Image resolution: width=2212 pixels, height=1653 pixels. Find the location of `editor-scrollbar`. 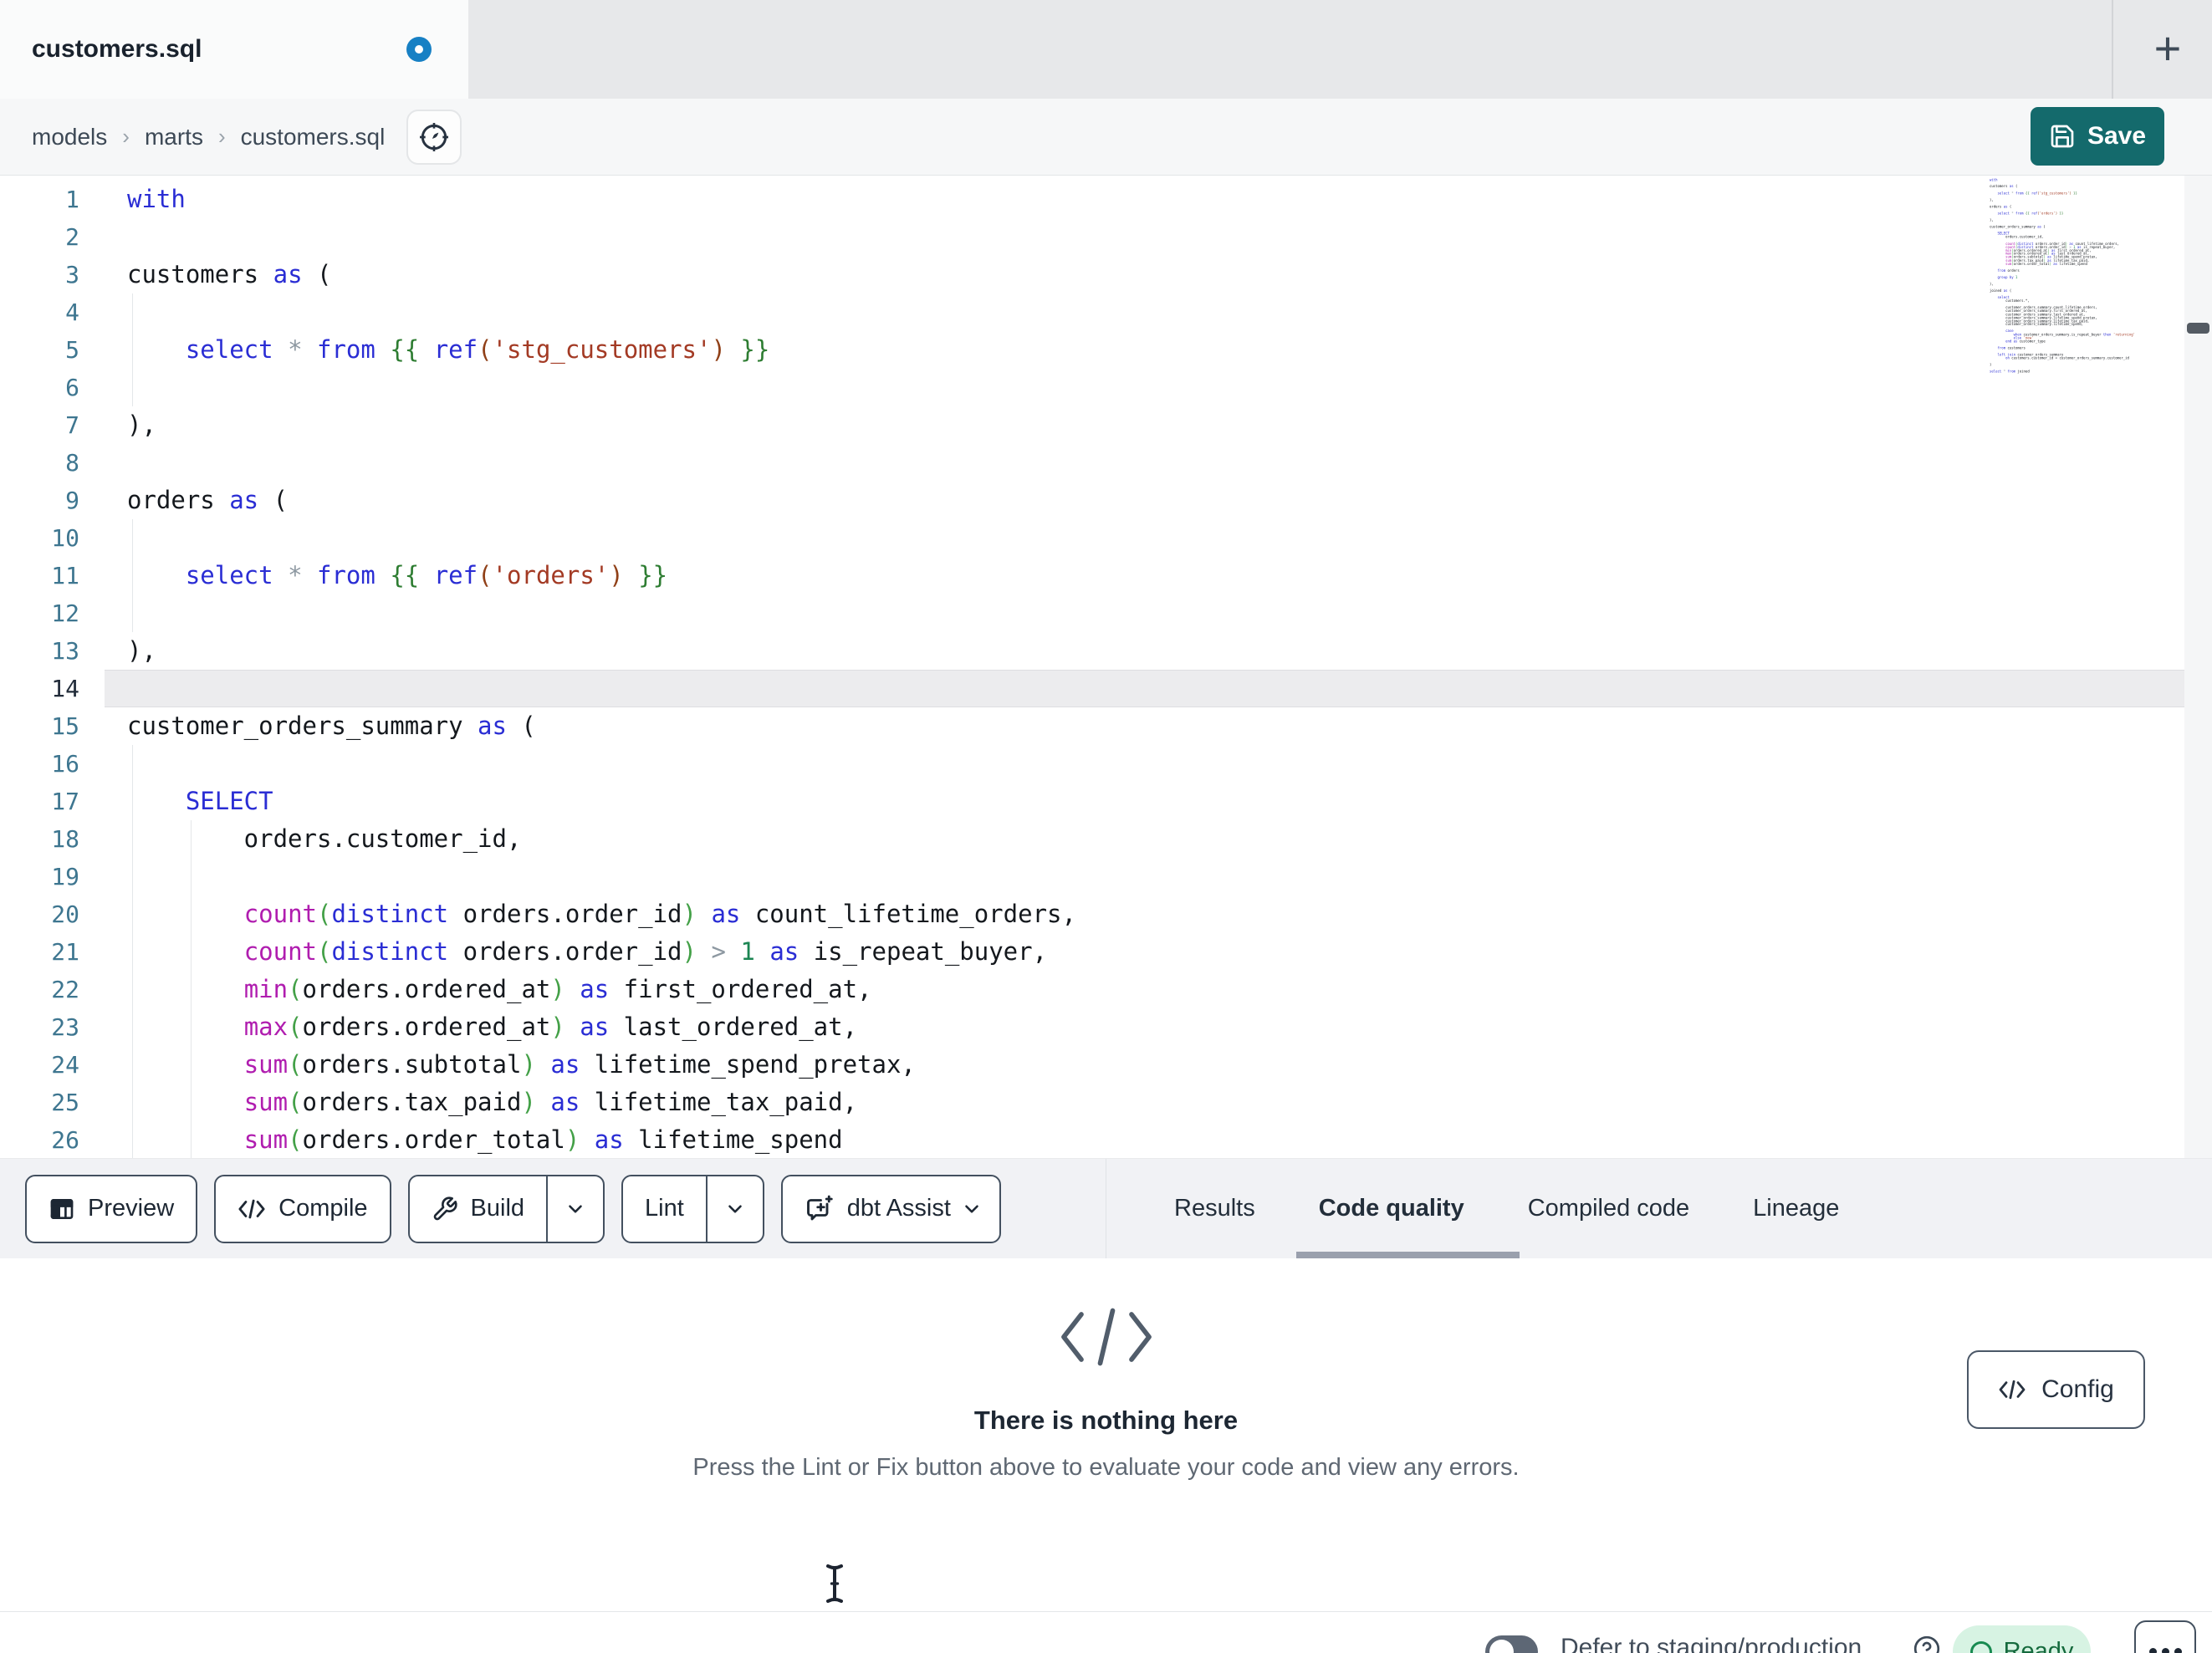

editor-scrollbar is located at coordinates (2198, 667).